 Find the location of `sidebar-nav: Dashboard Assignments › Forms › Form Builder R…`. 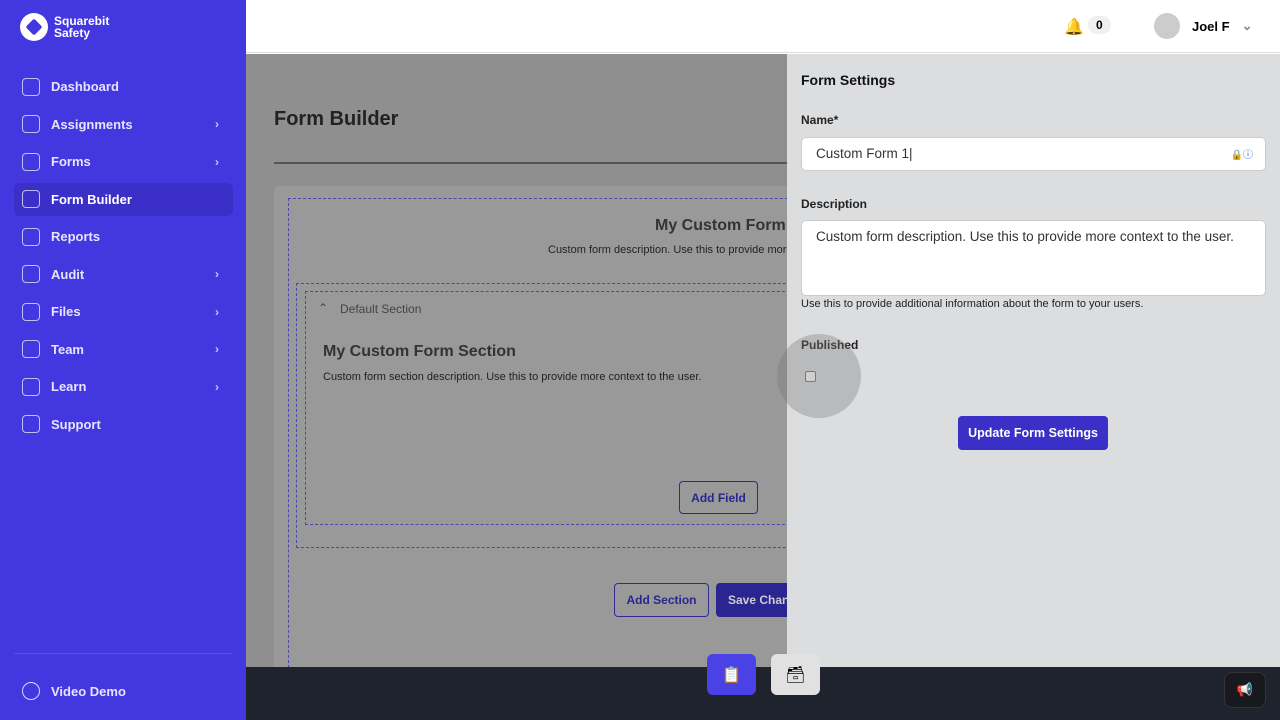

sidebar-nav: Dashboard Assignments › Forms › Form Builder R… is located at coordinates (123, 257).